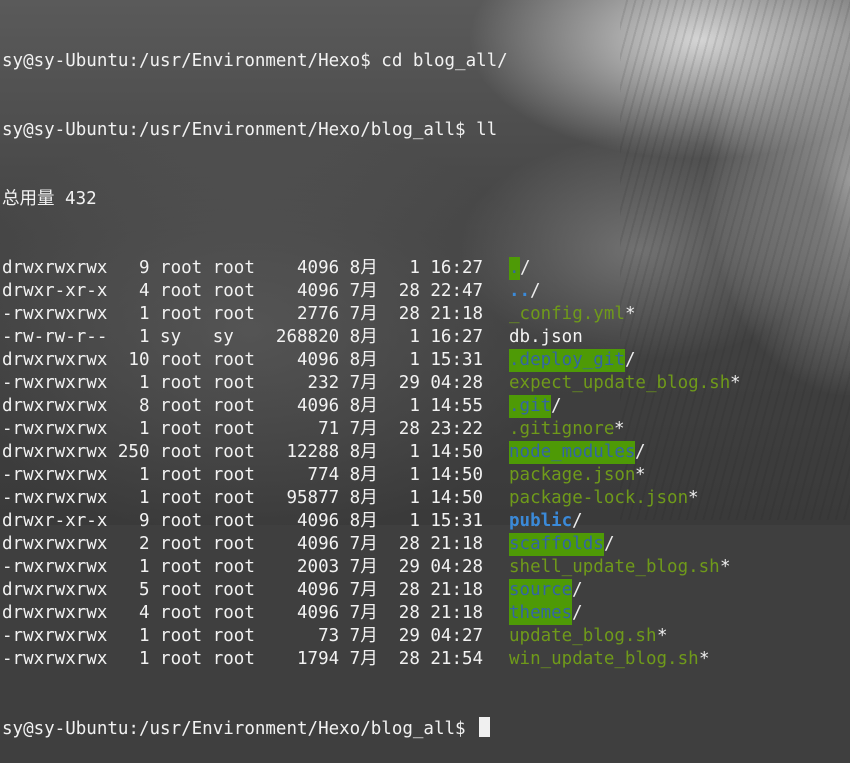  What do you see at coordinates (583, 636) in the screenshot?
I see `listing-row-name: update_blog.sh` at bounding box center [583, 636].